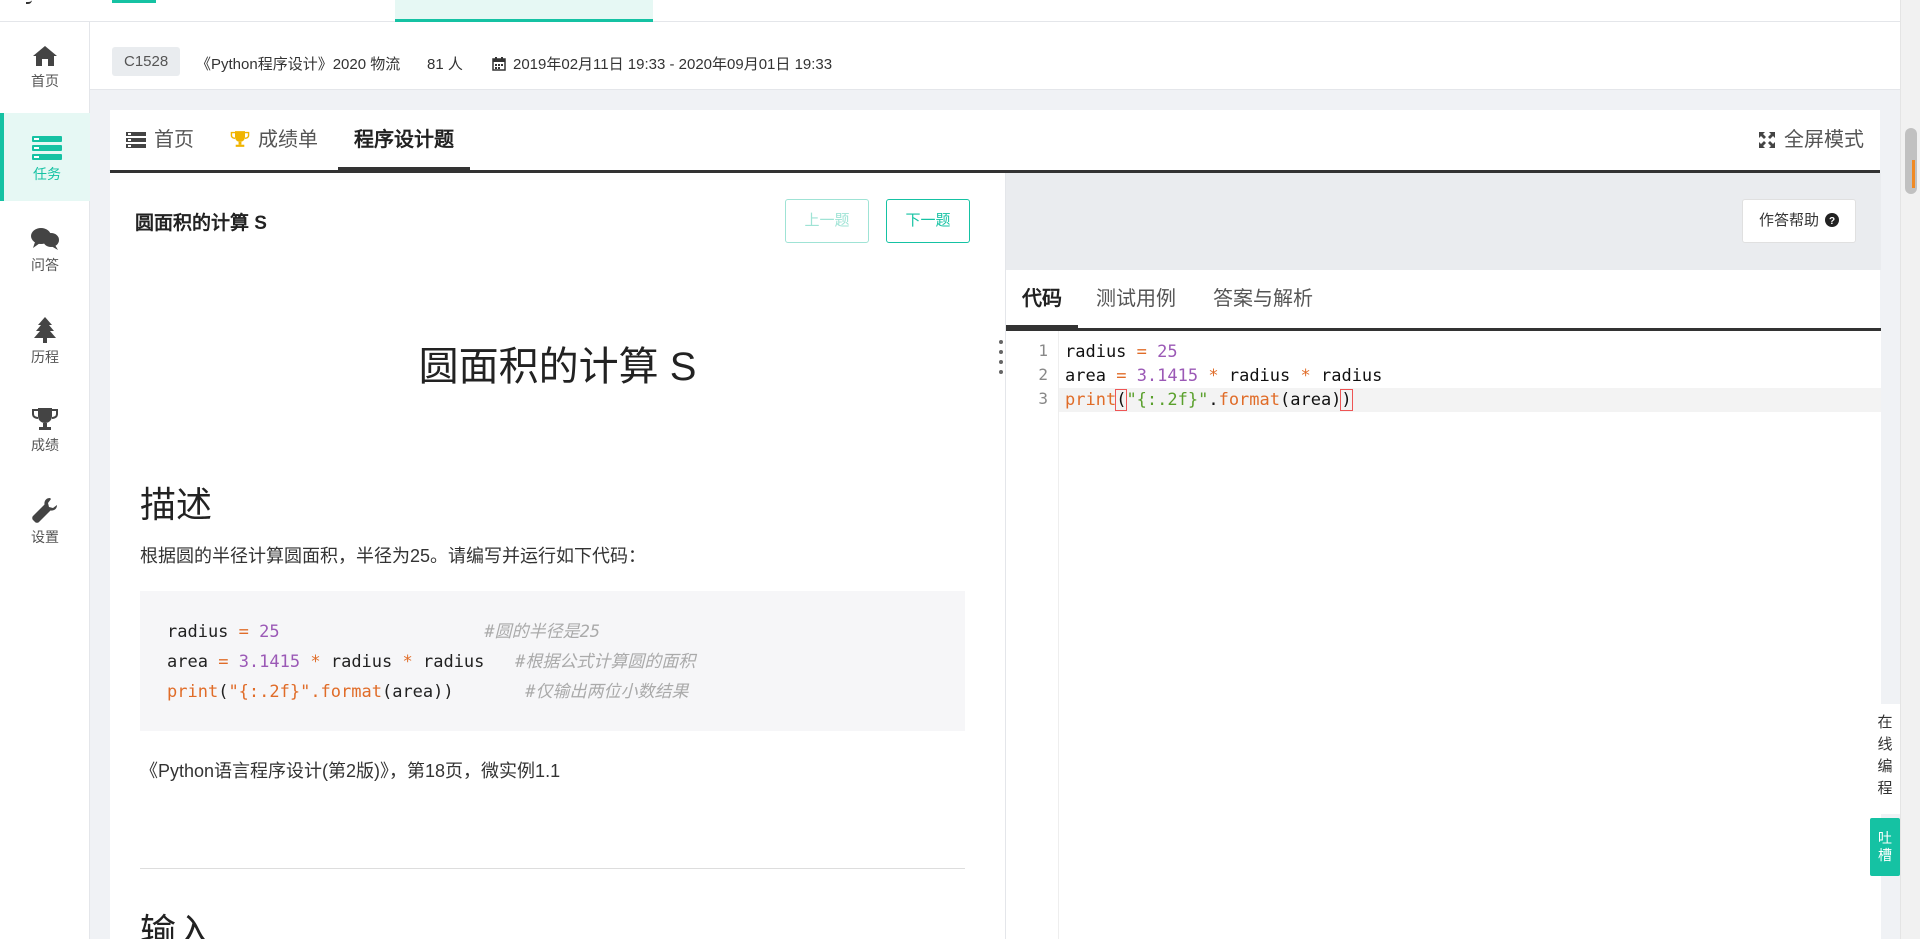 The height and width of the screenshot is (939, 1920). Describe the element at coordinates (174, 140) in the screenshot. I see `tab-label: 首页` at that location.